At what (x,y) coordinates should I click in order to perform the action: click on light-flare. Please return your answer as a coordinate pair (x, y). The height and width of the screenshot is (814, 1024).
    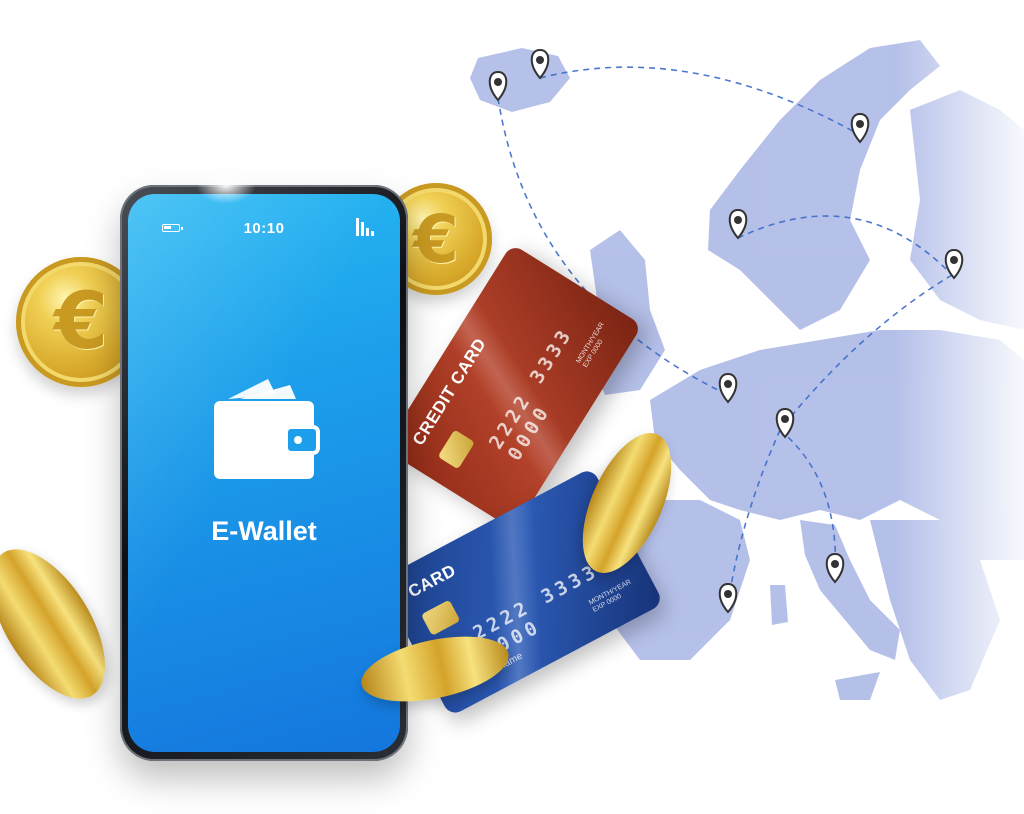
    Looking at the image, I should click on (226, 186).